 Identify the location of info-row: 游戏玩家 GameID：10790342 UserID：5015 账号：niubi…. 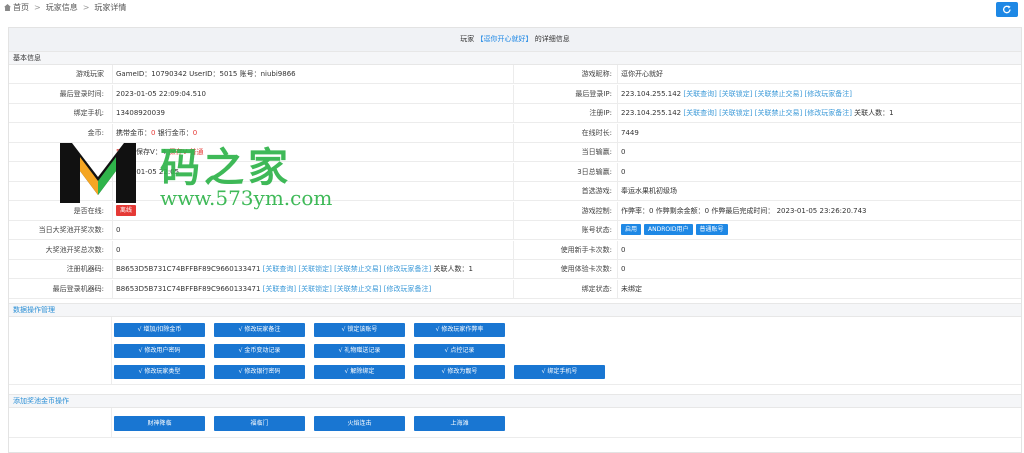
(515, 74).